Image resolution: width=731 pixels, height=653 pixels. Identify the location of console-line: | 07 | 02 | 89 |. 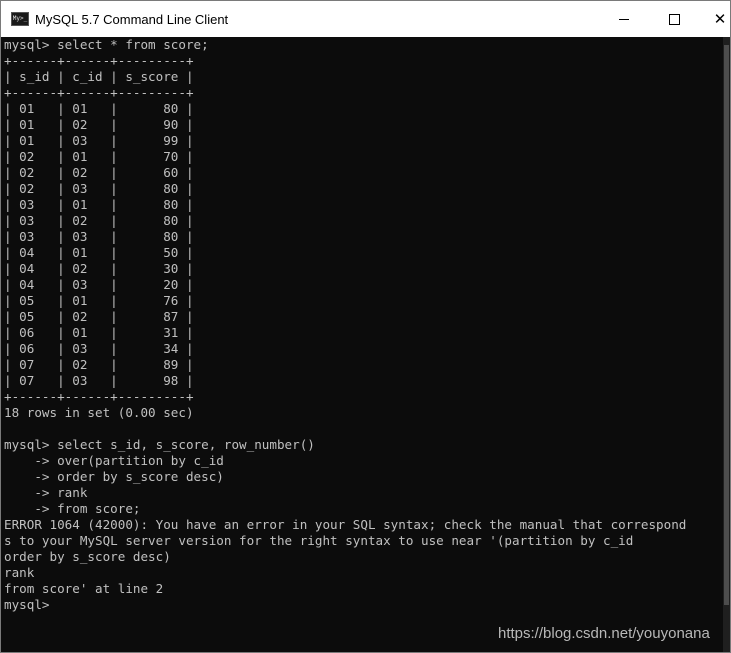
(99, 364).